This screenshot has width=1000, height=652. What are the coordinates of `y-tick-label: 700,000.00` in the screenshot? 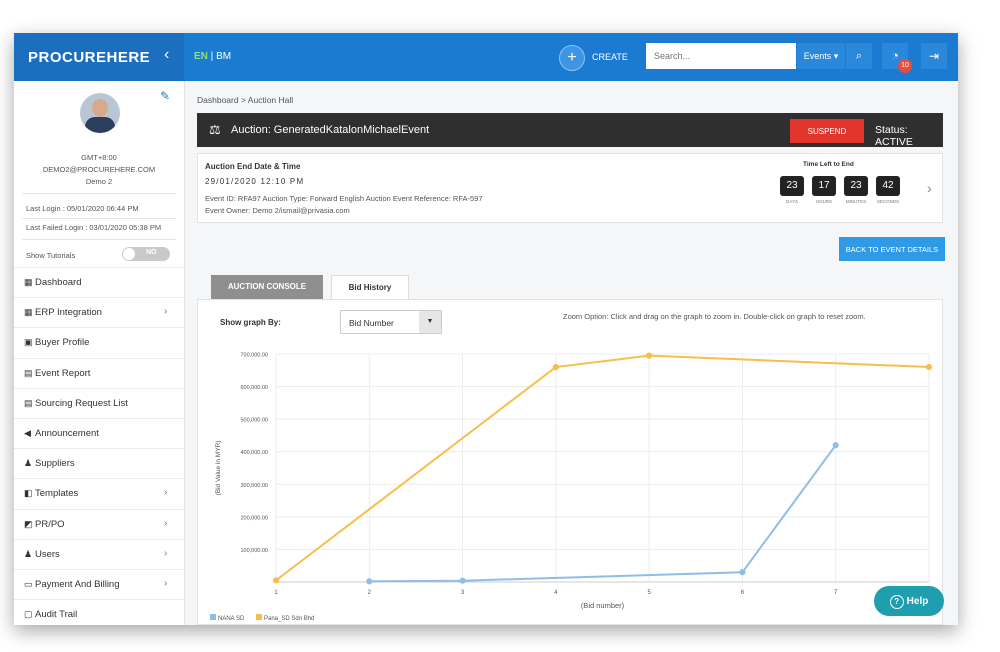 It's located at (254, 356).